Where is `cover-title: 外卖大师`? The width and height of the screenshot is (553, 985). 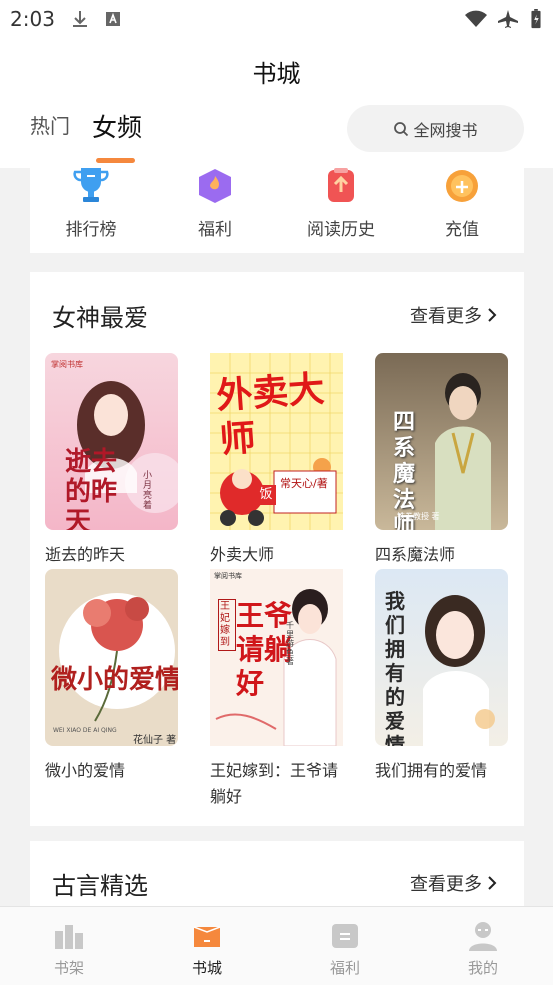
cover-title: 外卖大师 is located at coordinates (270, 415).